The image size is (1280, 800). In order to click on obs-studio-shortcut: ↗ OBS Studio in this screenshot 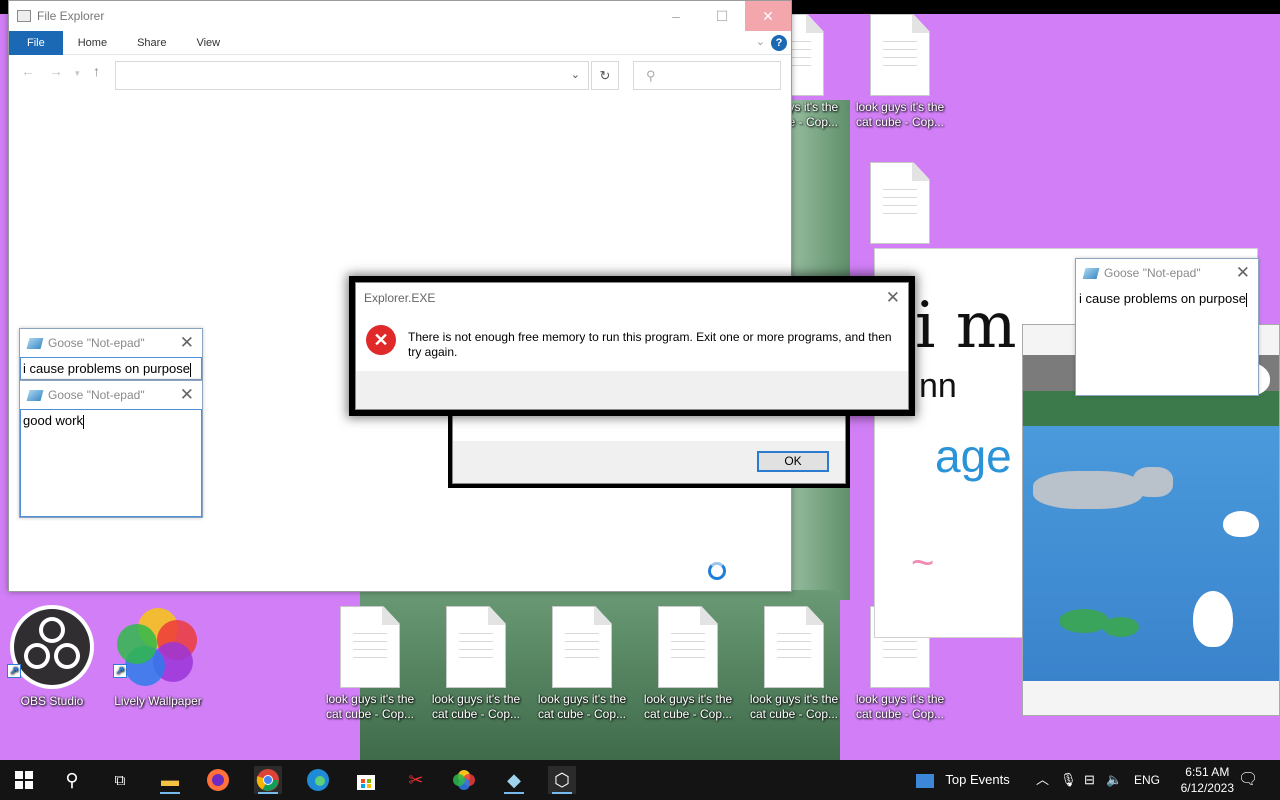, I will do `click(52, 656)`.